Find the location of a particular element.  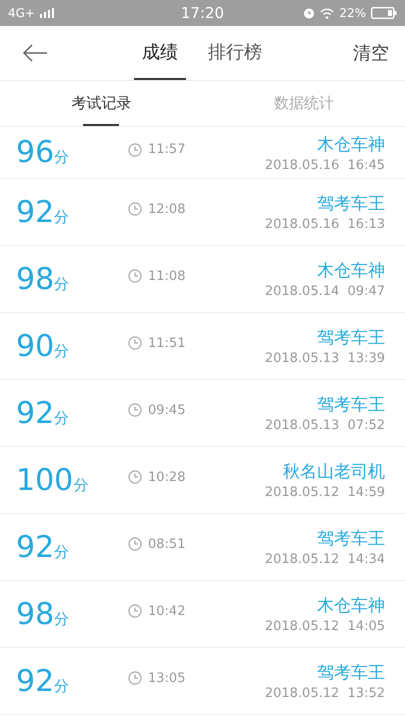

record-row: 92分 12:08 驾考车王 2018.05.16 16:13 is located at coordinates (202, 212).